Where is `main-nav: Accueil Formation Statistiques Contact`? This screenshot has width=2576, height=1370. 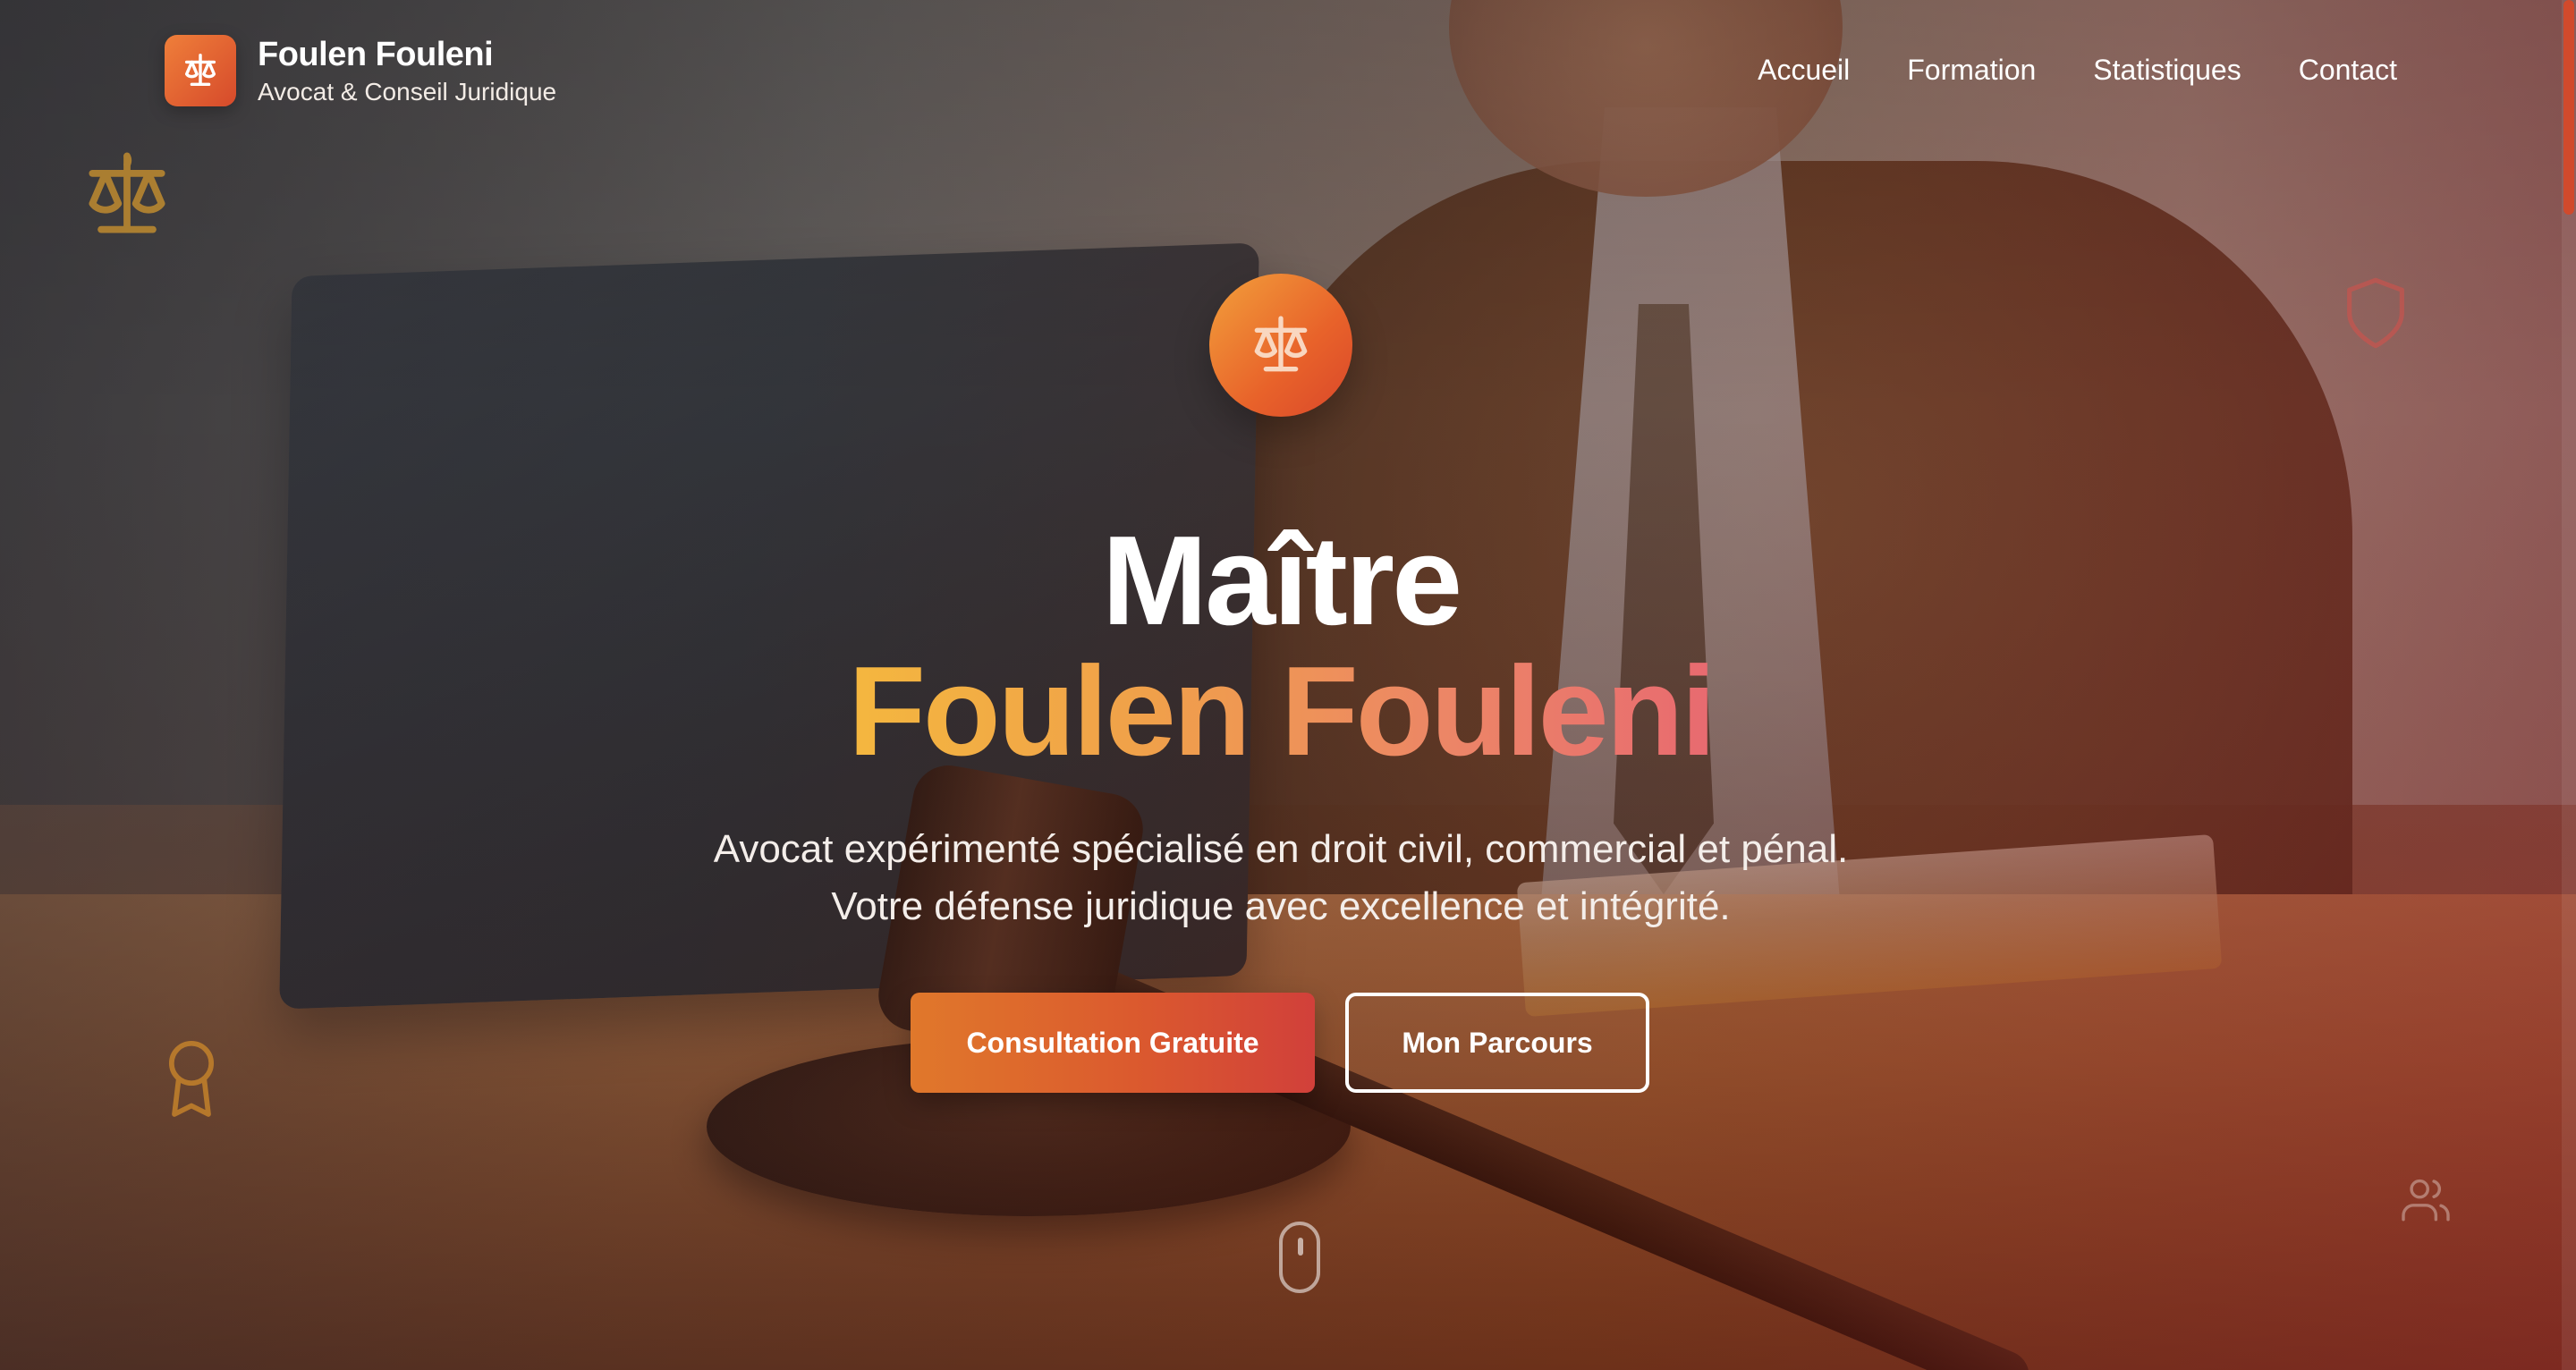 main-nav: Accueil Formation Statistiques Contact is located at coordinates (2077, 69).